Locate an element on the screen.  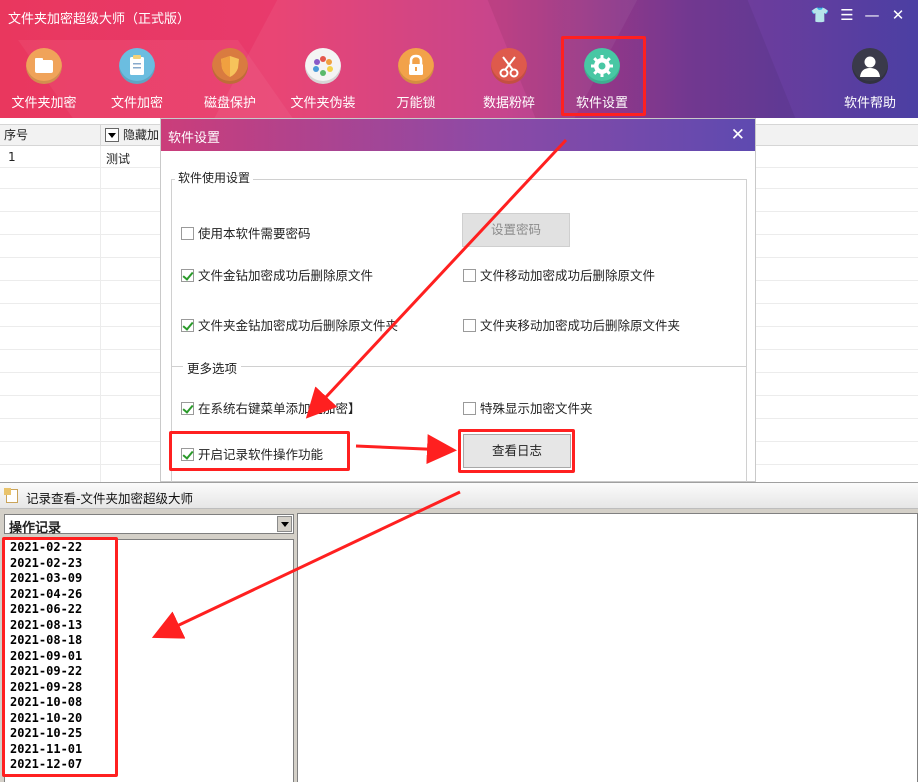
app-title: 文件夹加密超级大师（正式版） is located at coordinates (99, 19).